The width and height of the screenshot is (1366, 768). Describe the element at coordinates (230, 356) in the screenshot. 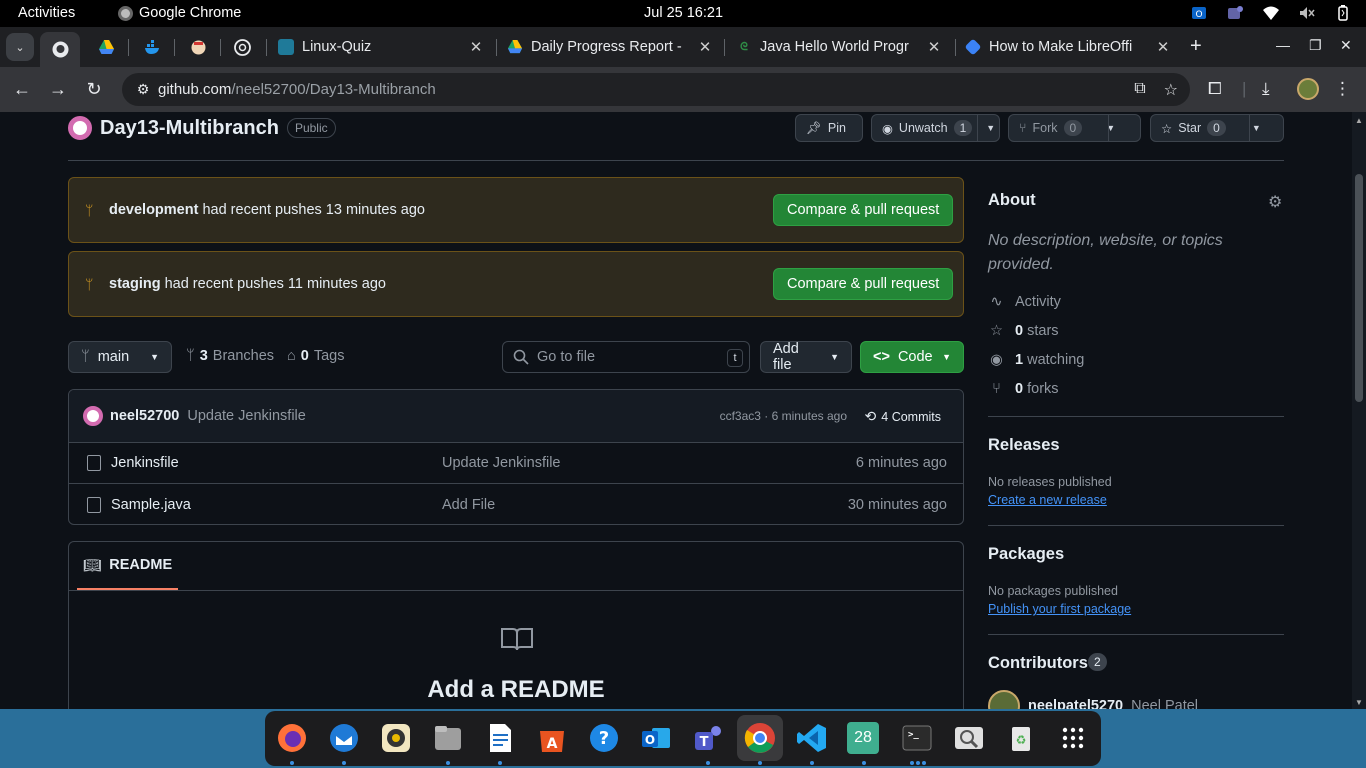

I see `branches-link: ᛘ 3 Branches` at that location.